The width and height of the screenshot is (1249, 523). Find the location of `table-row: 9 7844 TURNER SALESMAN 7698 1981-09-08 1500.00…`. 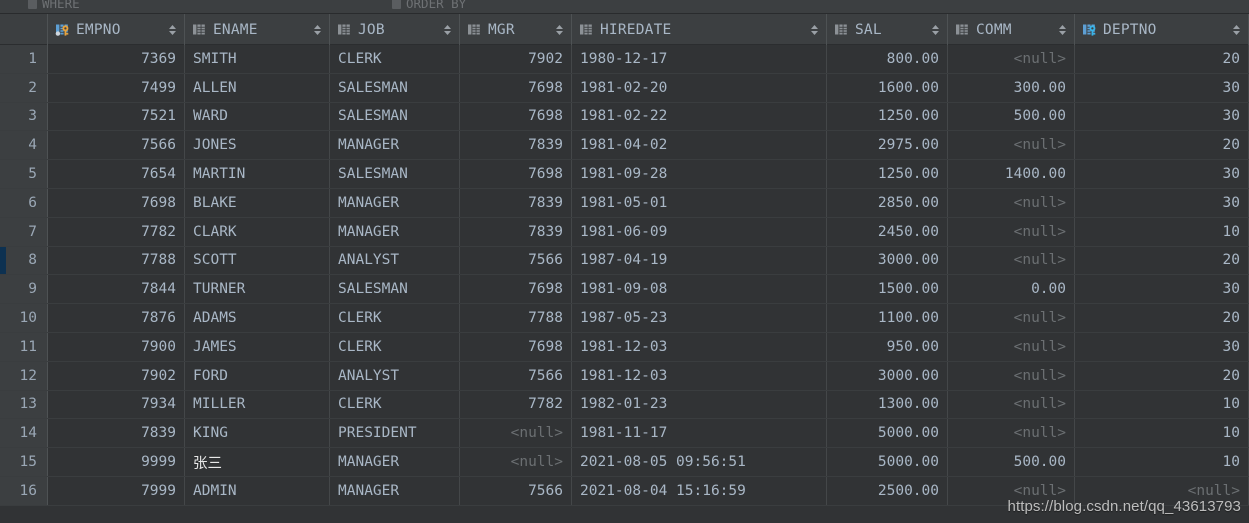

table-row: 9 7844 TURNER SALESMAN 7698 1981-09-08 1500.00… is located at coordinates (624, 290).